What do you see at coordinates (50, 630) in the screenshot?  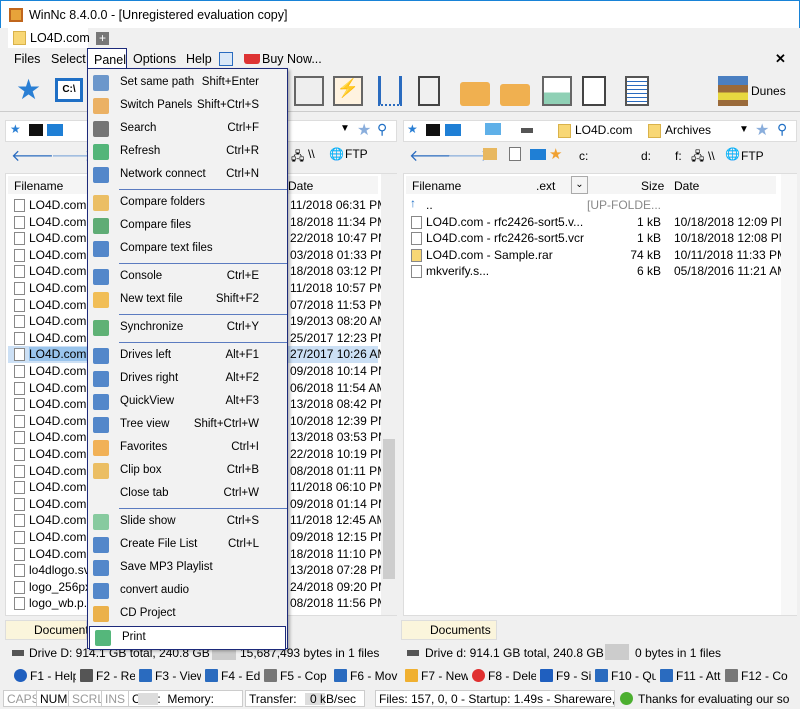 I see `left-tab-documents: Documents` at bounding box center [50, 630].